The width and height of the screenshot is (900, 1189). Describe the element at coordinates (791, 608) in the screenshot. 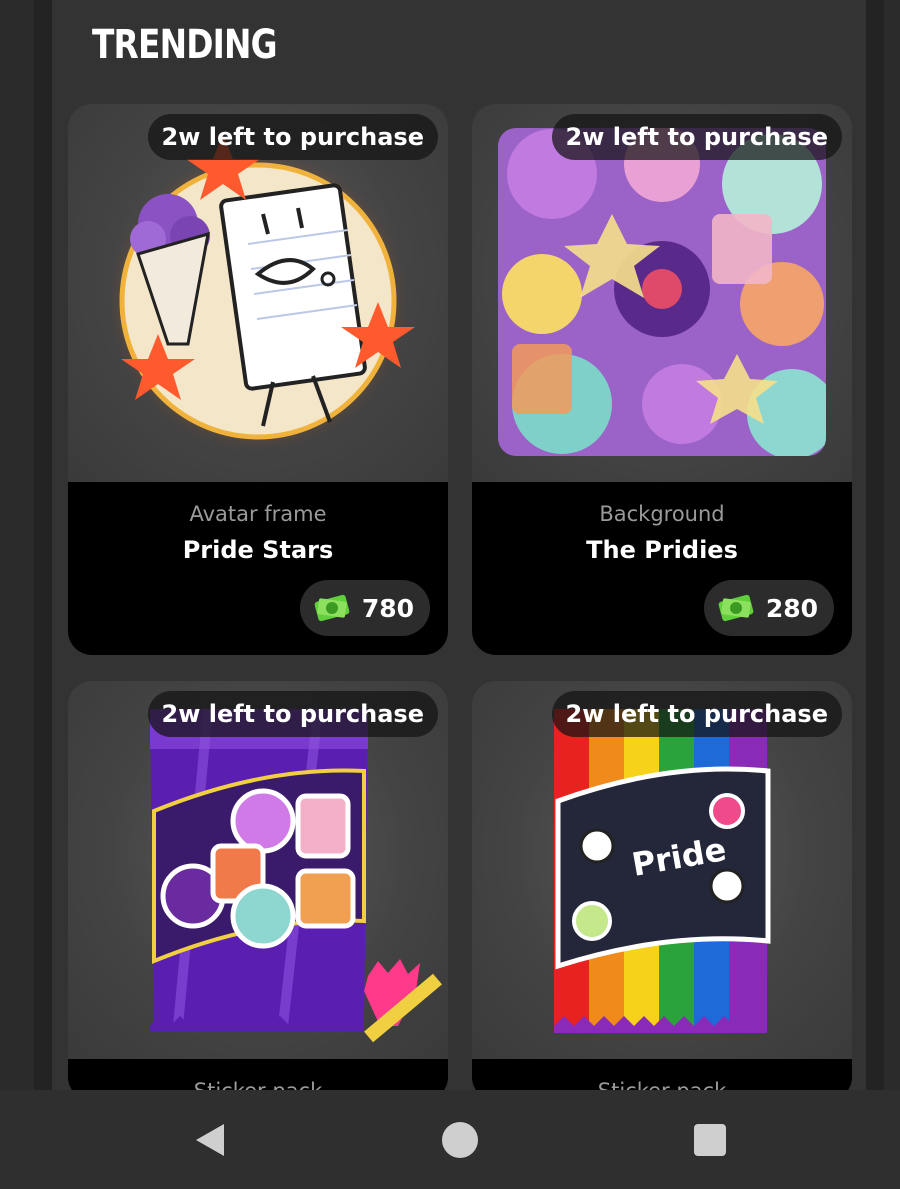

I see `price-amount: 280` at that location.